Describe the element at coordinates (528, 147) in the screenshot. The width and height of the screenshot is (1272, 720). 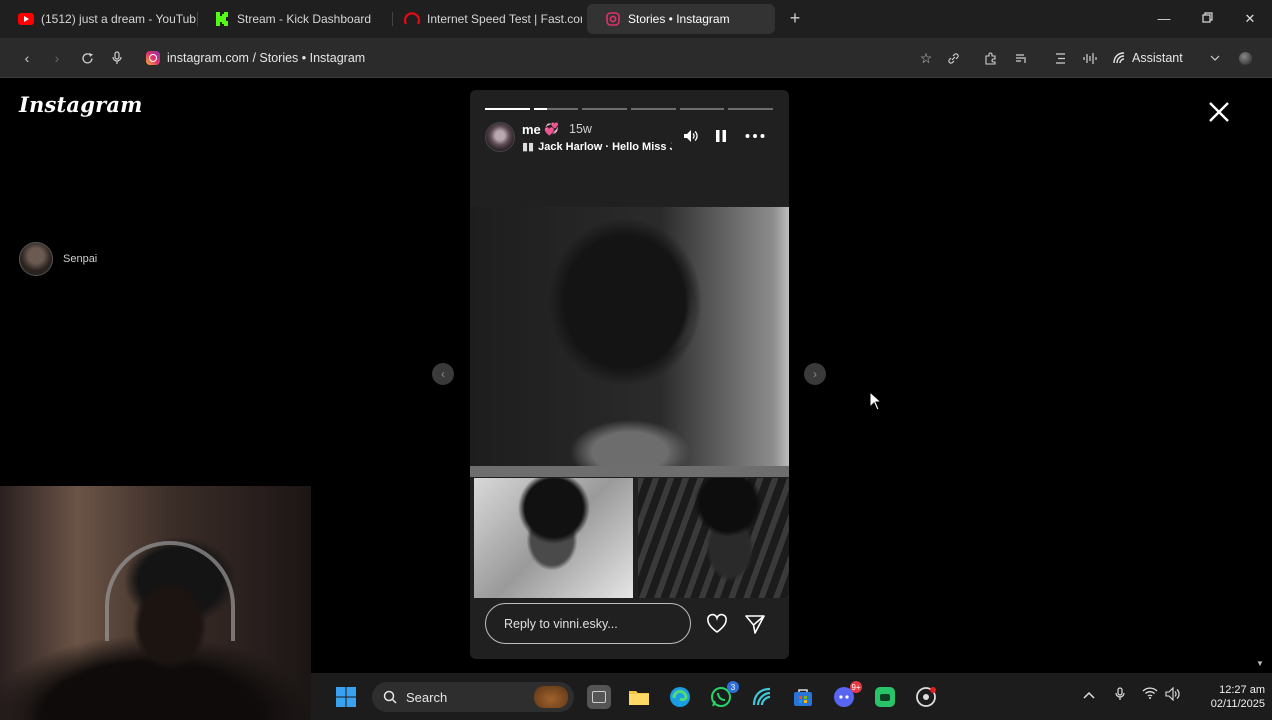
I see `music-bars-icon: ▮▮` at that location.